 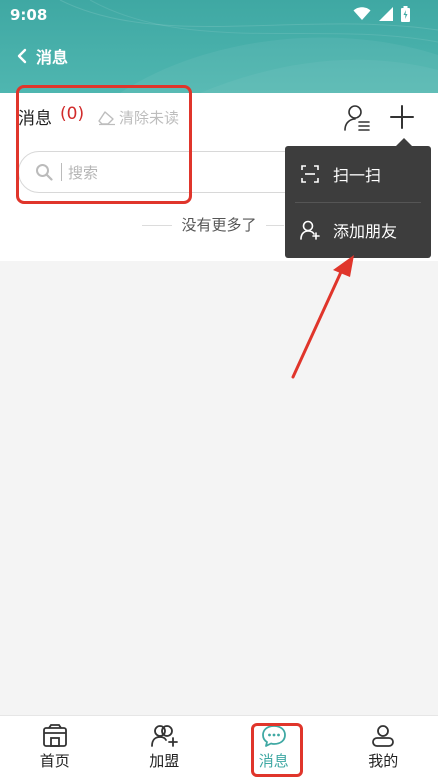 I want to click on add-friend-icon, so click(x=310, y=230).